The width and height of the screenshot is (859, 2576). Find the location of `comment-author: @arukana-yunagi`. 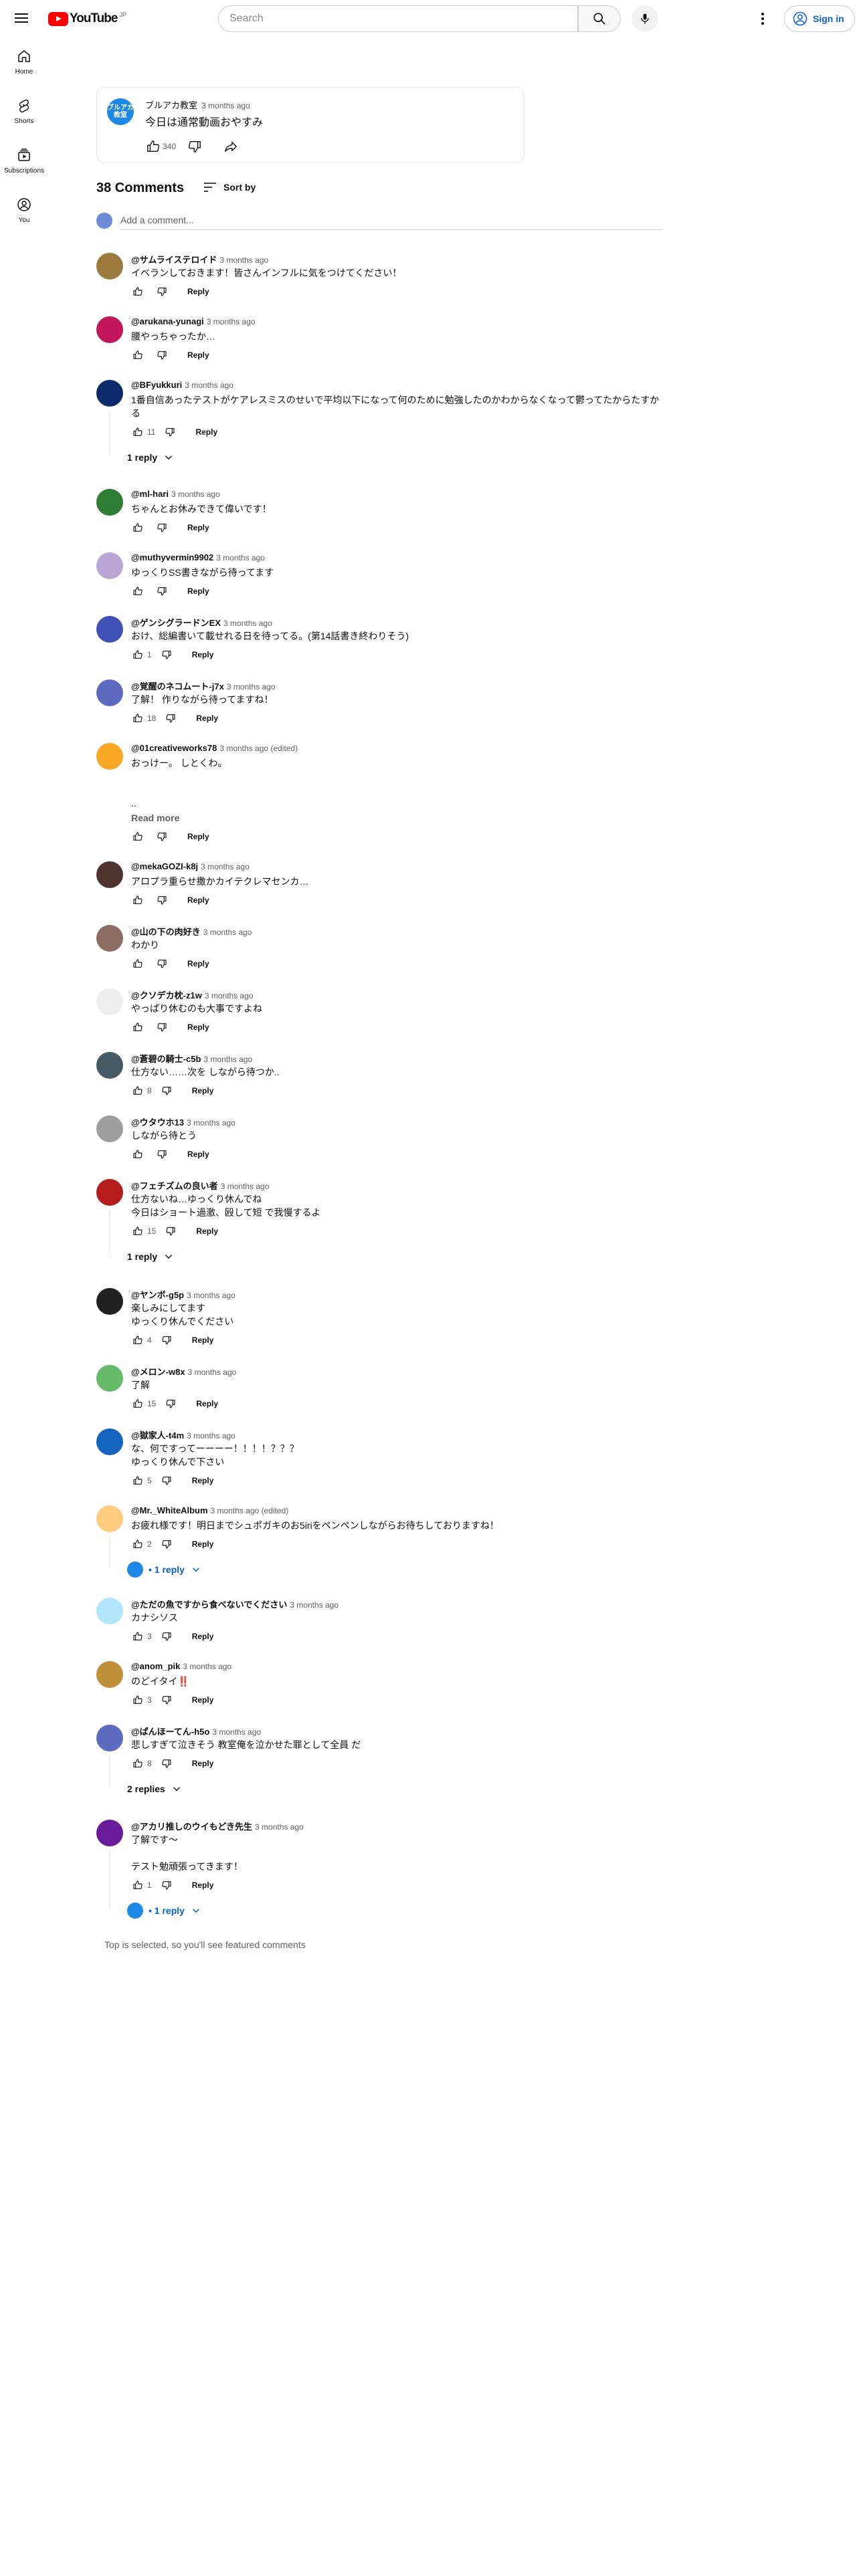

comment-author: @arukana-yunagi is located at coordinates (167, 321).